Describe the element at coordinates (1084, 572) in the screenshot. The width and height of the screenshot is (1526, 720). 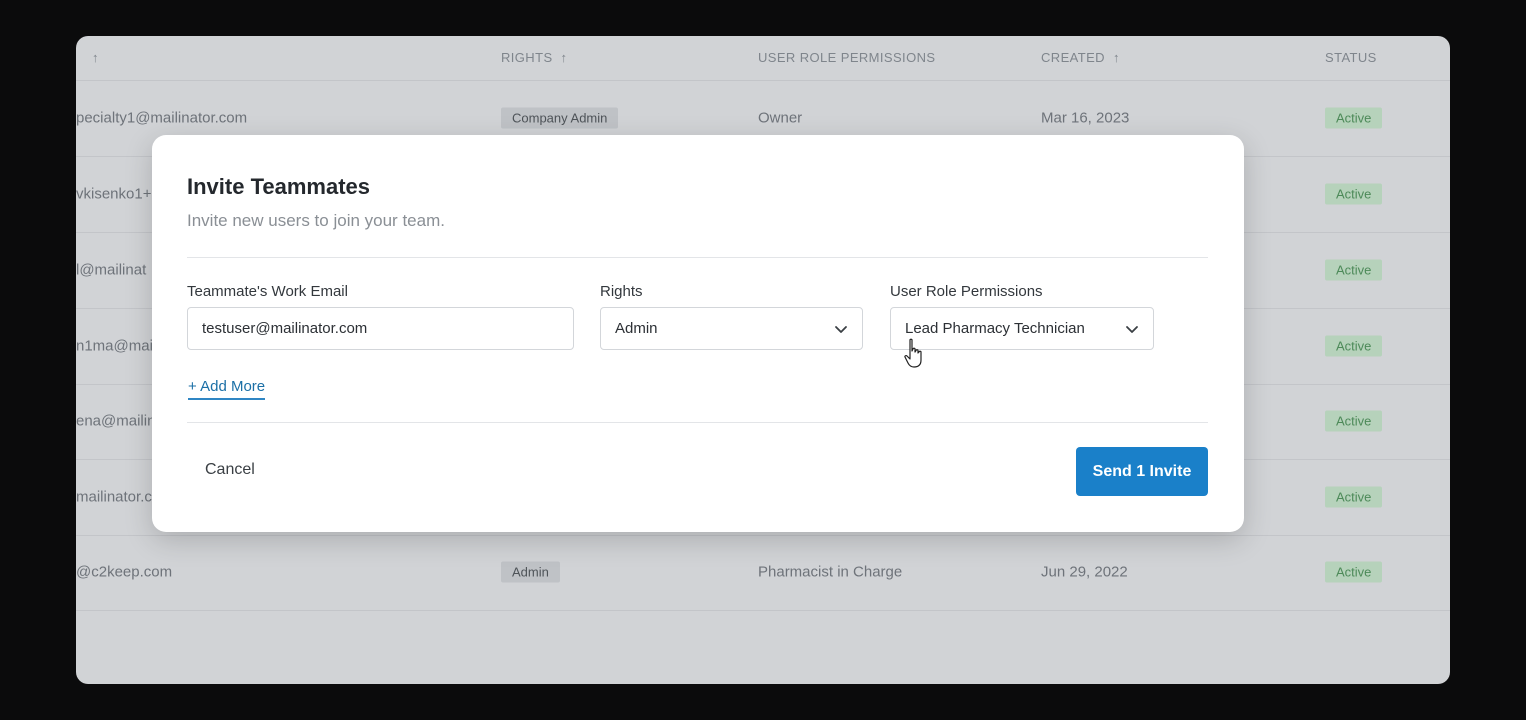
I see `row-created: Jun 29, 2022` at that location.